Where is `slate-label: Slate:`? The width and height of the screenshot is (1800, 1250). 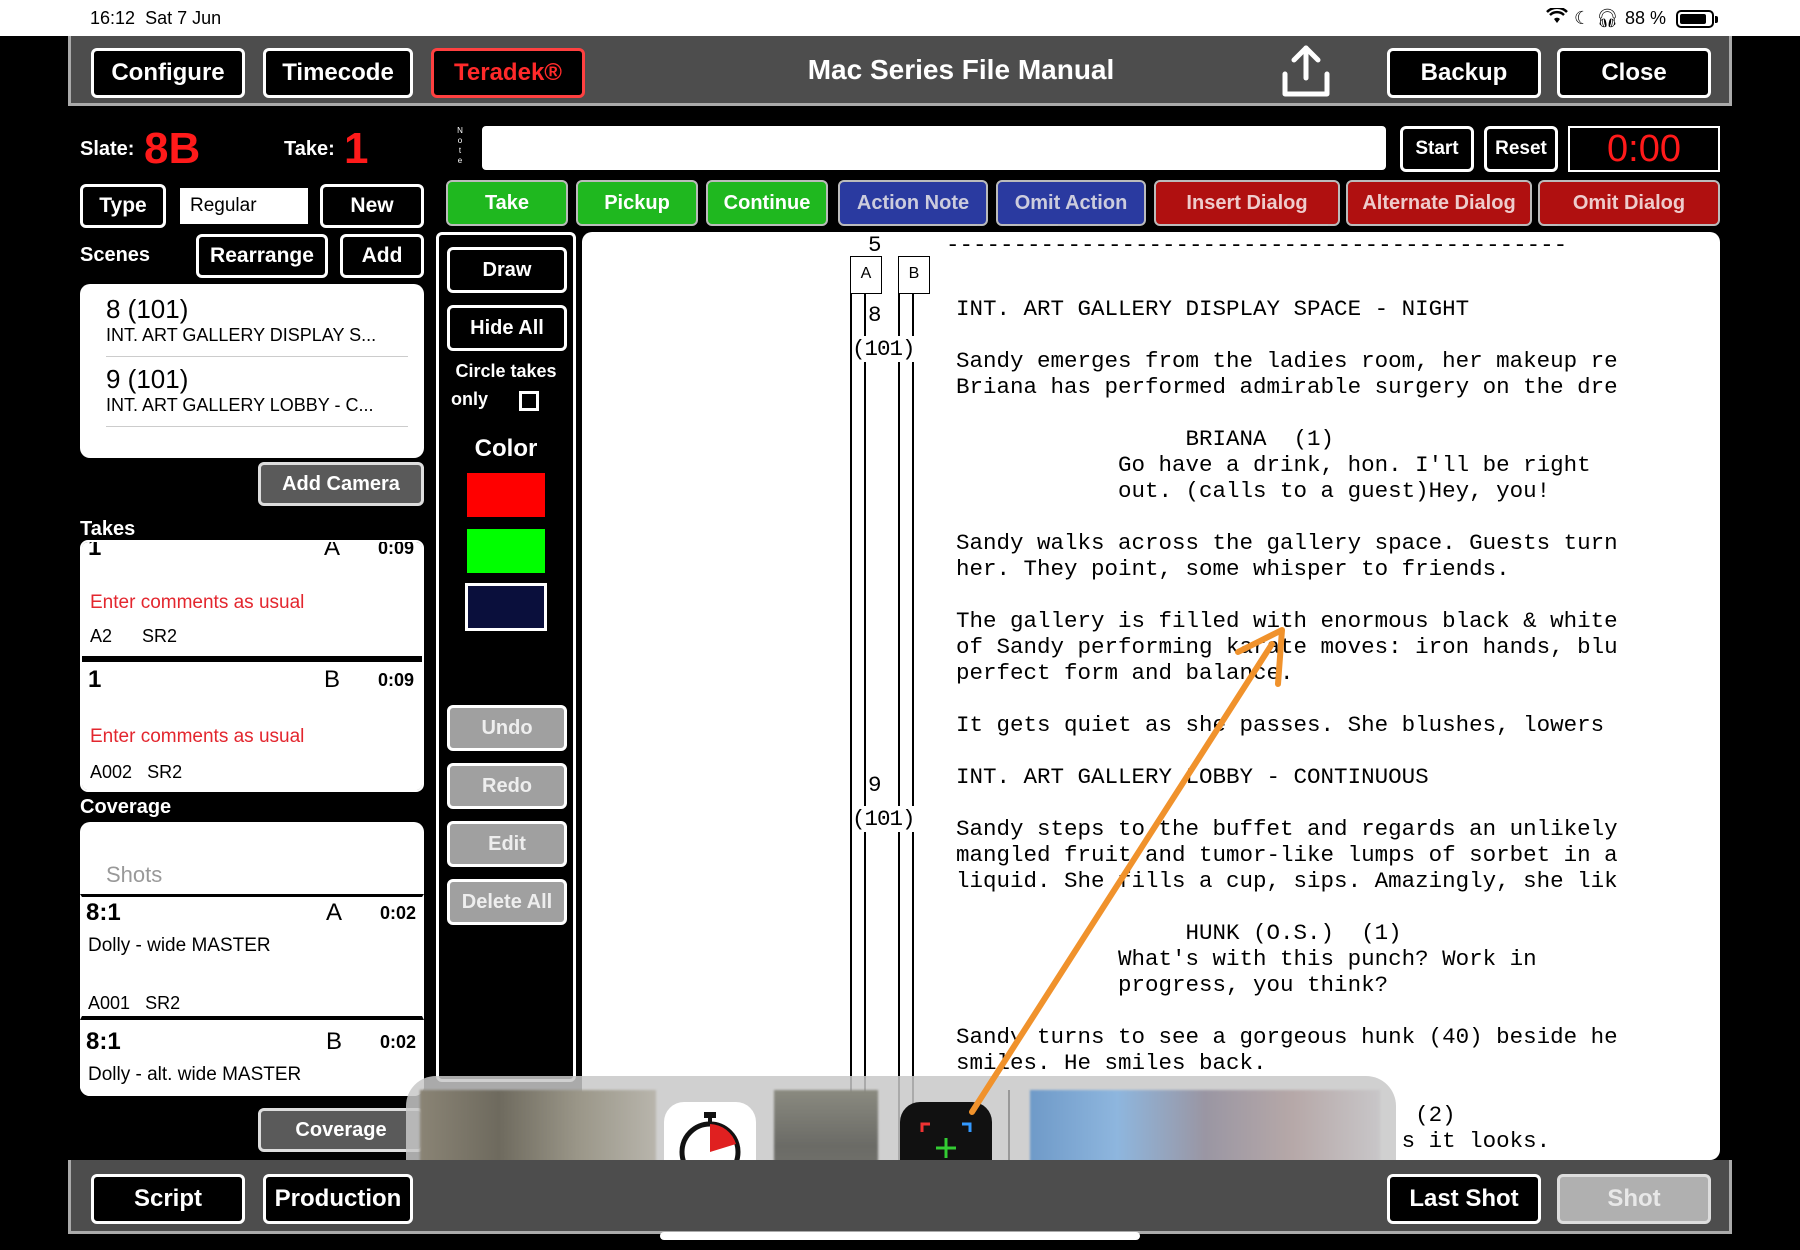 slate-label: Slate: is located at coordinates (107, 149).